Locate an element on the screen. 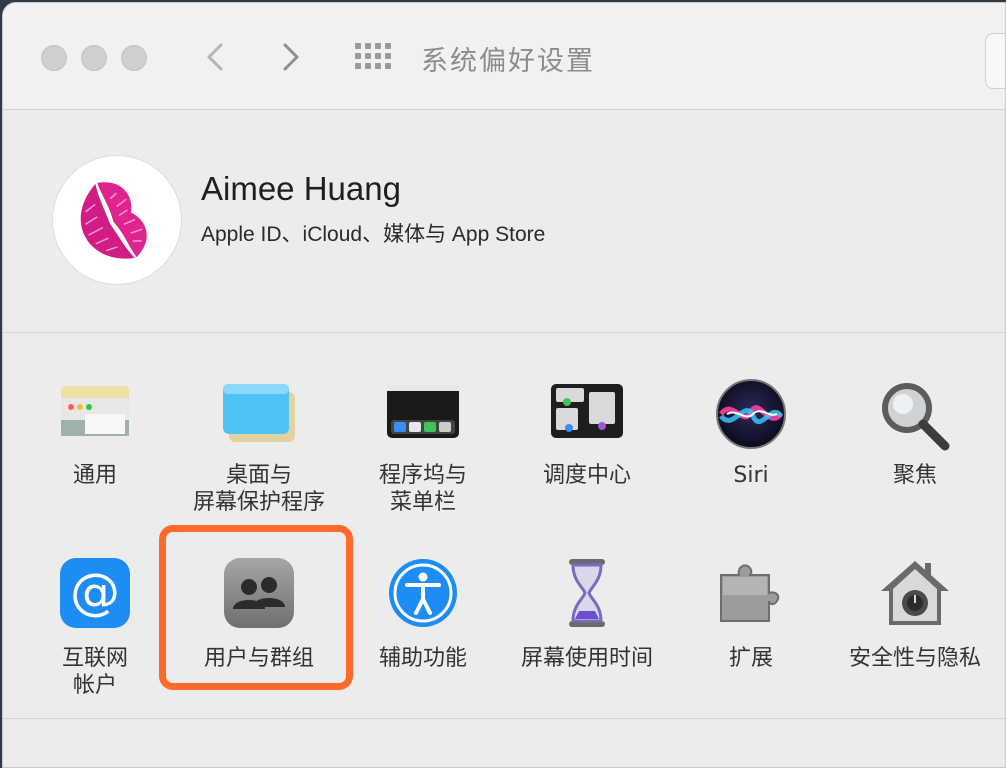  internet-accounts-icon: @ is located at coordinates (95, 593).